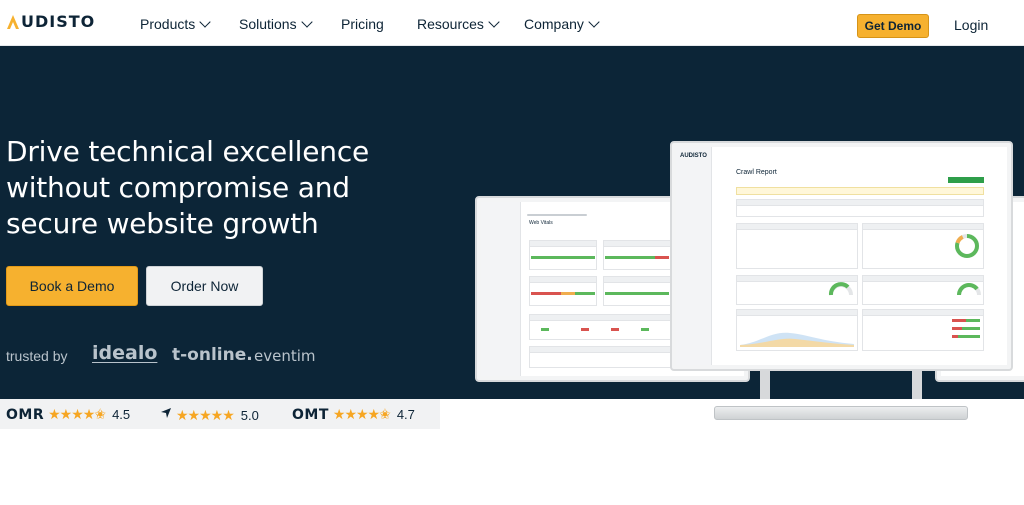 This screenshot has width=1024, height=505. Describe the element at coordinates (893, 26) in the screenshot. I see `get-demo-button: Get Demo` at that location.